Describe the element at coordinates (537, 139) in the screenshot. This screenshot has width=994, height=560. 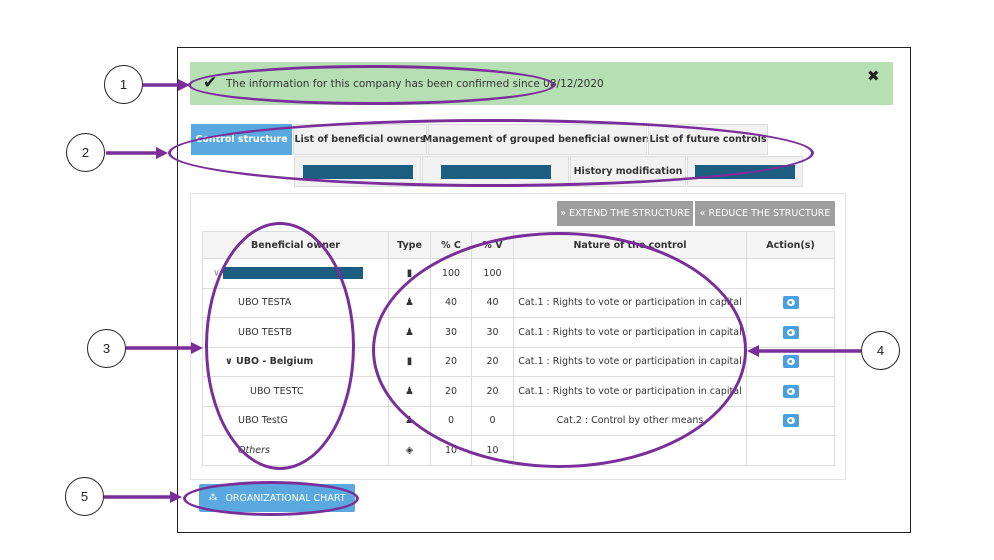
I see `tab-grouped-beneficial-owners: Management of grouped beneficial owners` at that location.